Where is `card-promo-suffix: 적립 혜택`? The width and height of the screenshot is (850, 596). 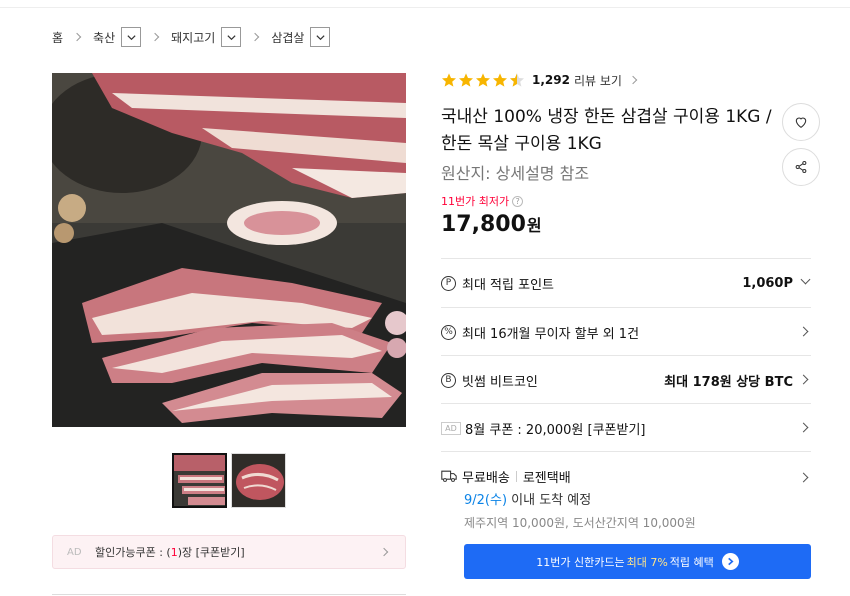
card-promo-suffix: 적립 혜택 is located at coordinates (691, 562).